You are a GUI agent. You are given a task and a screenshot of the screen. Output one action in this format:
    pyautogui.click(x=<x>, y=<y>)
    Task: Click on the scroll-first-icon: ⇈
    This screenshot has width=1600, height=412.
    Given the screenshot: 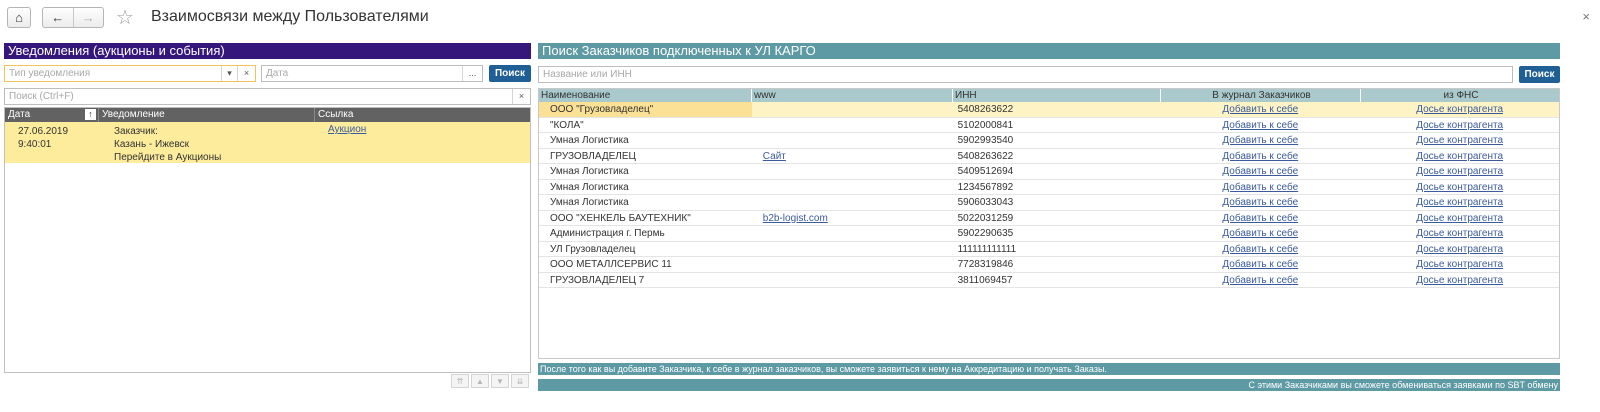 What is the action you would take?
    pyautogui.click(x=460, y=381)
    